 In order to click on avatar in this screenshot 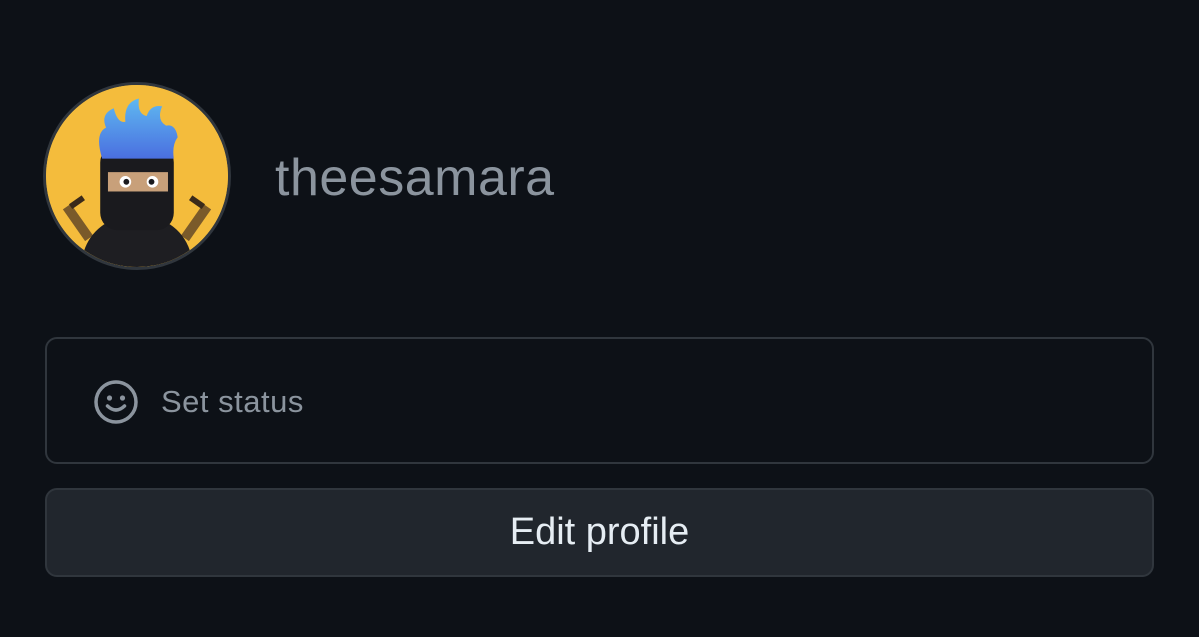, I will do `click(137, 176)`.